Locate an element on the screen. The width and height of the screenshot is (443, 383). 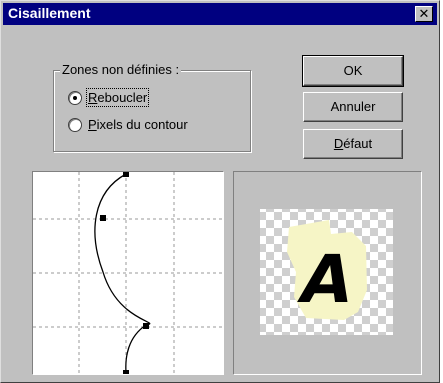
close-icon: ✕ is located at coordinates (424, 13).